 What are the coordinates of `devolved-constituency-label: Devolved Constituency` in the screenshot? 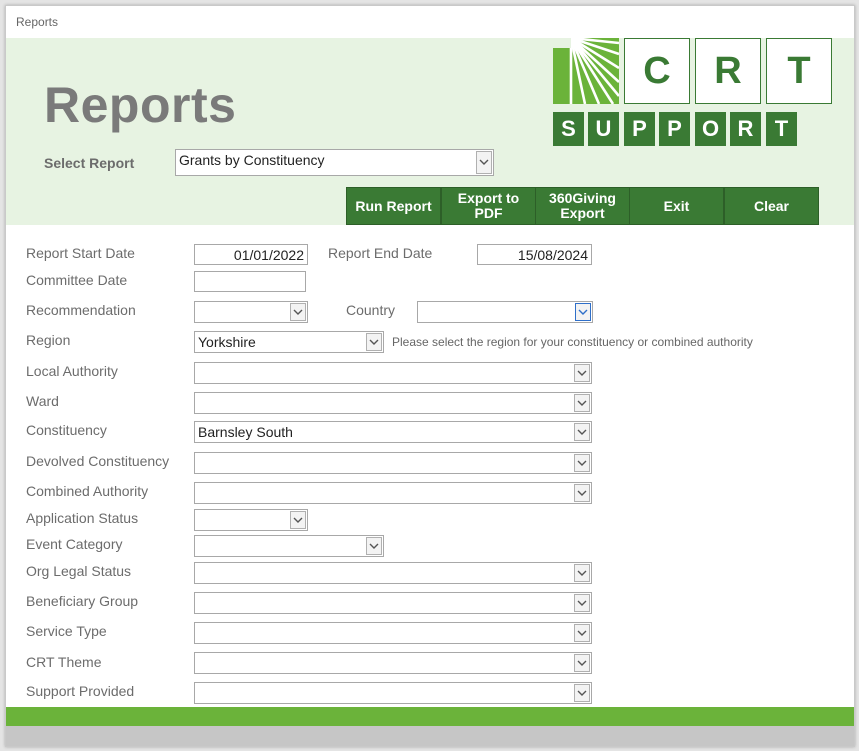 It's located at (98, 461).